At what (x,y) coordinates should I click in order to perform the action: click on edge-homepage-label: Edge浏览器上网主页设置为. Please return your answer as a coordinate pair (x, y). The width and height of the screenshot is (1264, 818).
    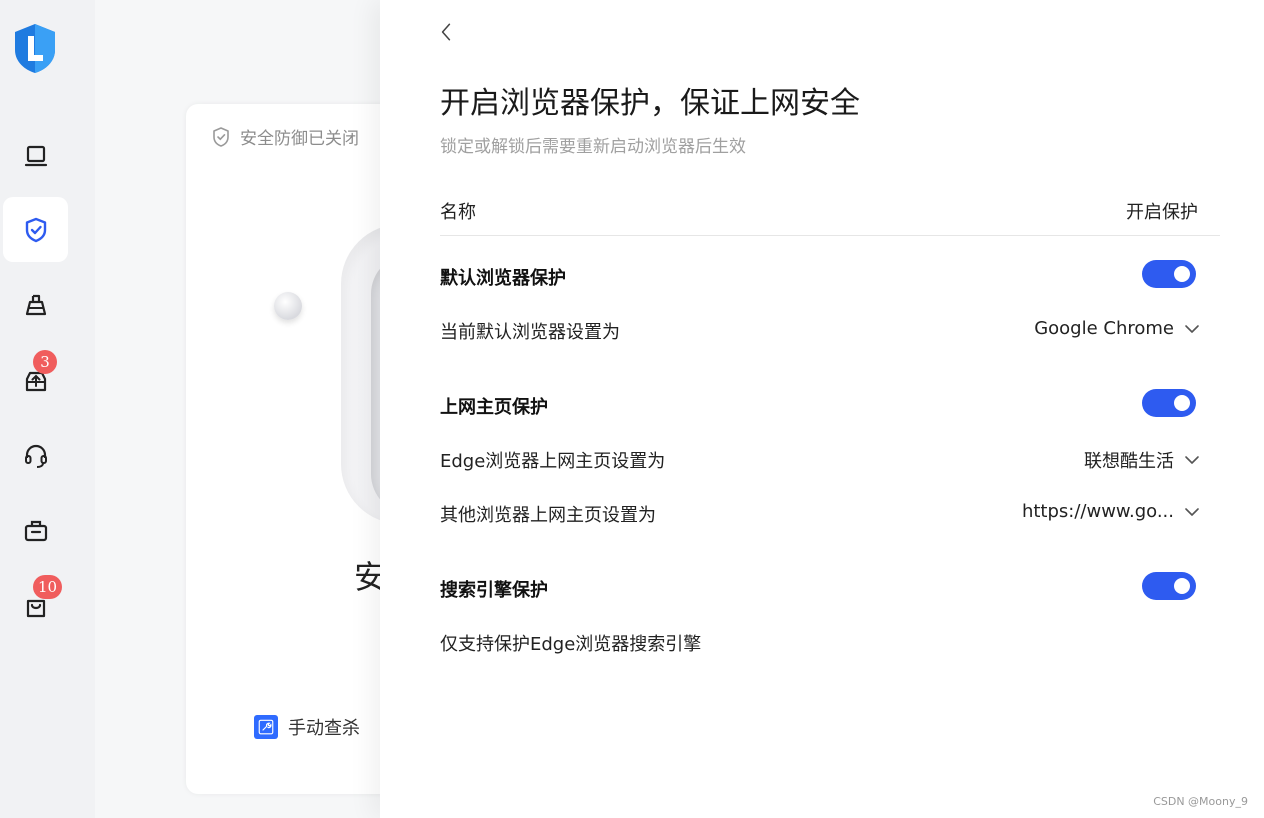
    Looking at the image, I should click on (553, 461).